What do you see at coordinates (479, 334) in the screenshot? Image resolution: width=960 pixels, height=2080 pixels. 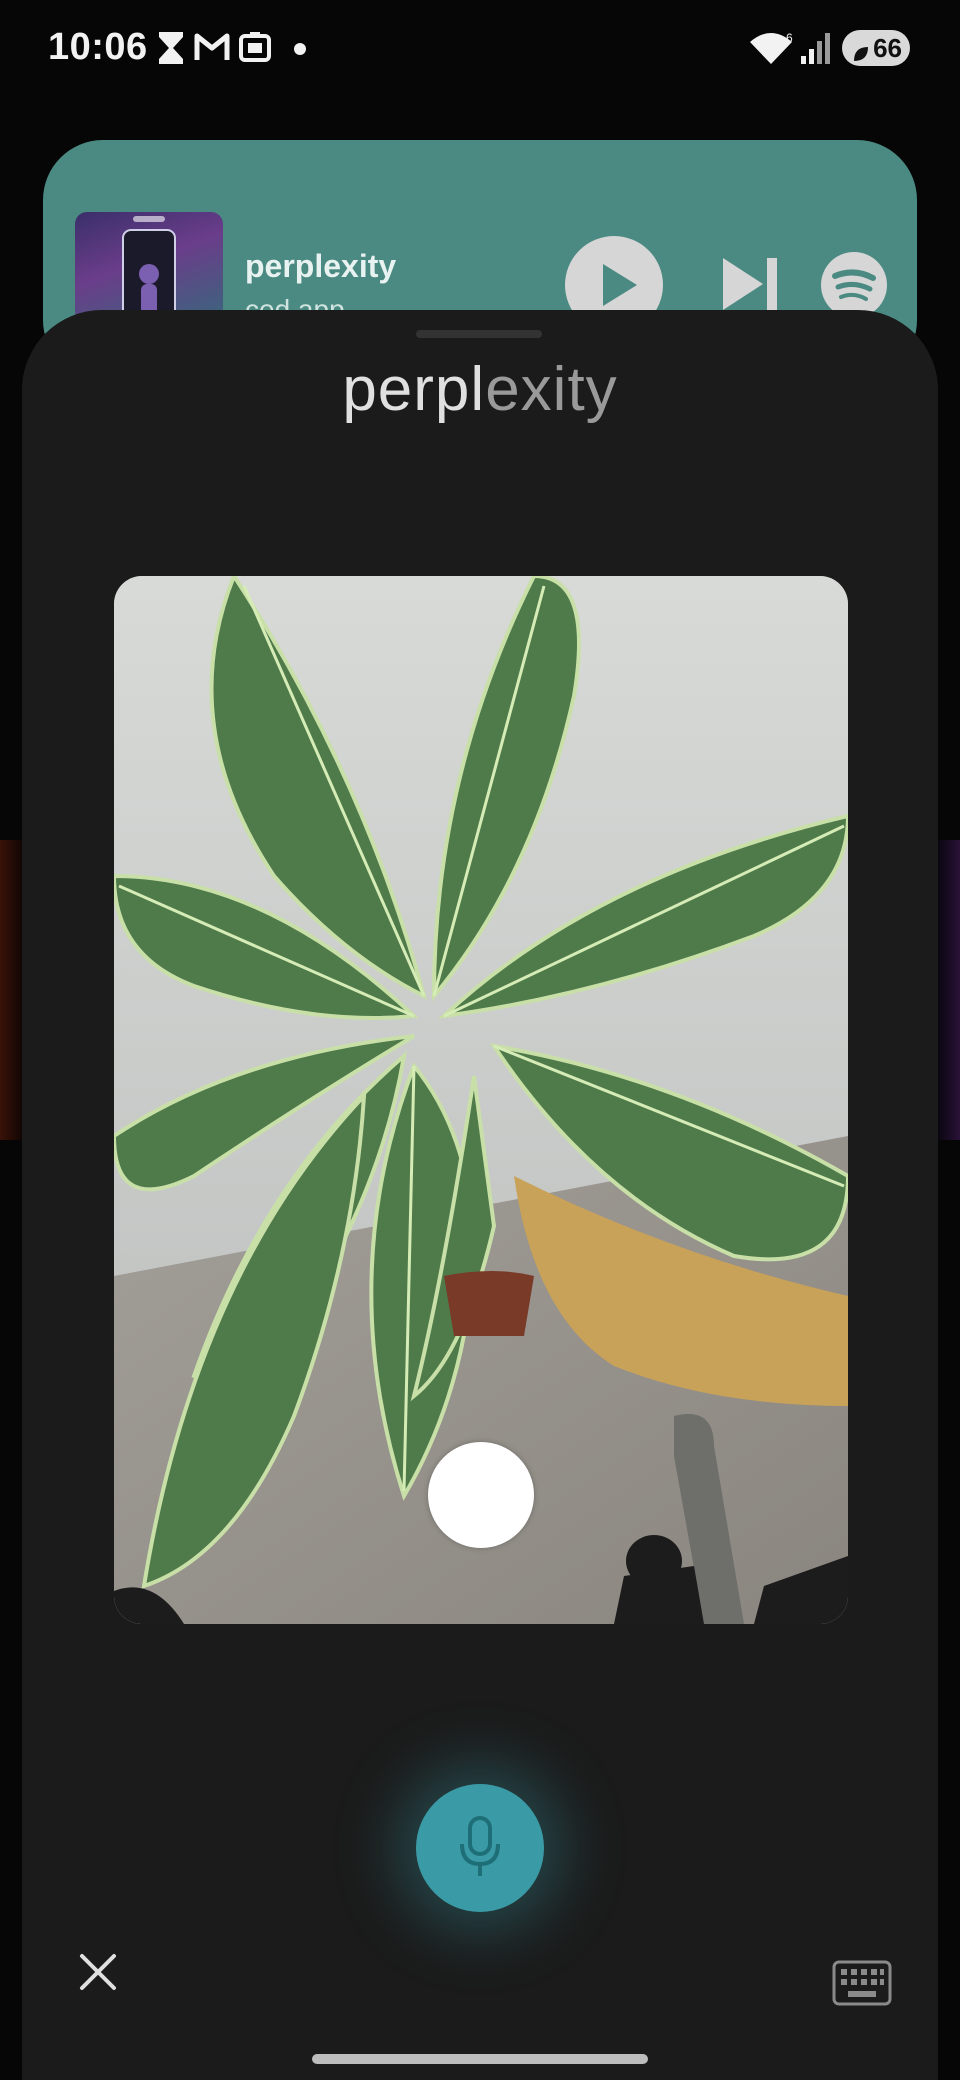 I see `drag-handle` at bounding box center [479, 334].